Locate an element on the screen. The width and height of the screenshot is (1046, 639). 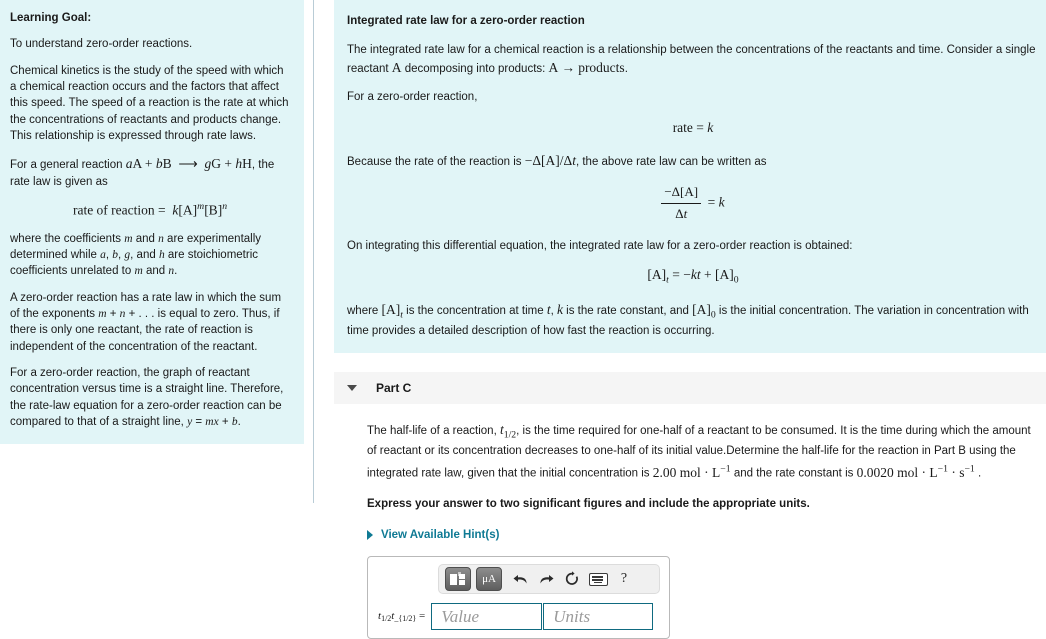
reset-icon is located at coordinates (572, 579).